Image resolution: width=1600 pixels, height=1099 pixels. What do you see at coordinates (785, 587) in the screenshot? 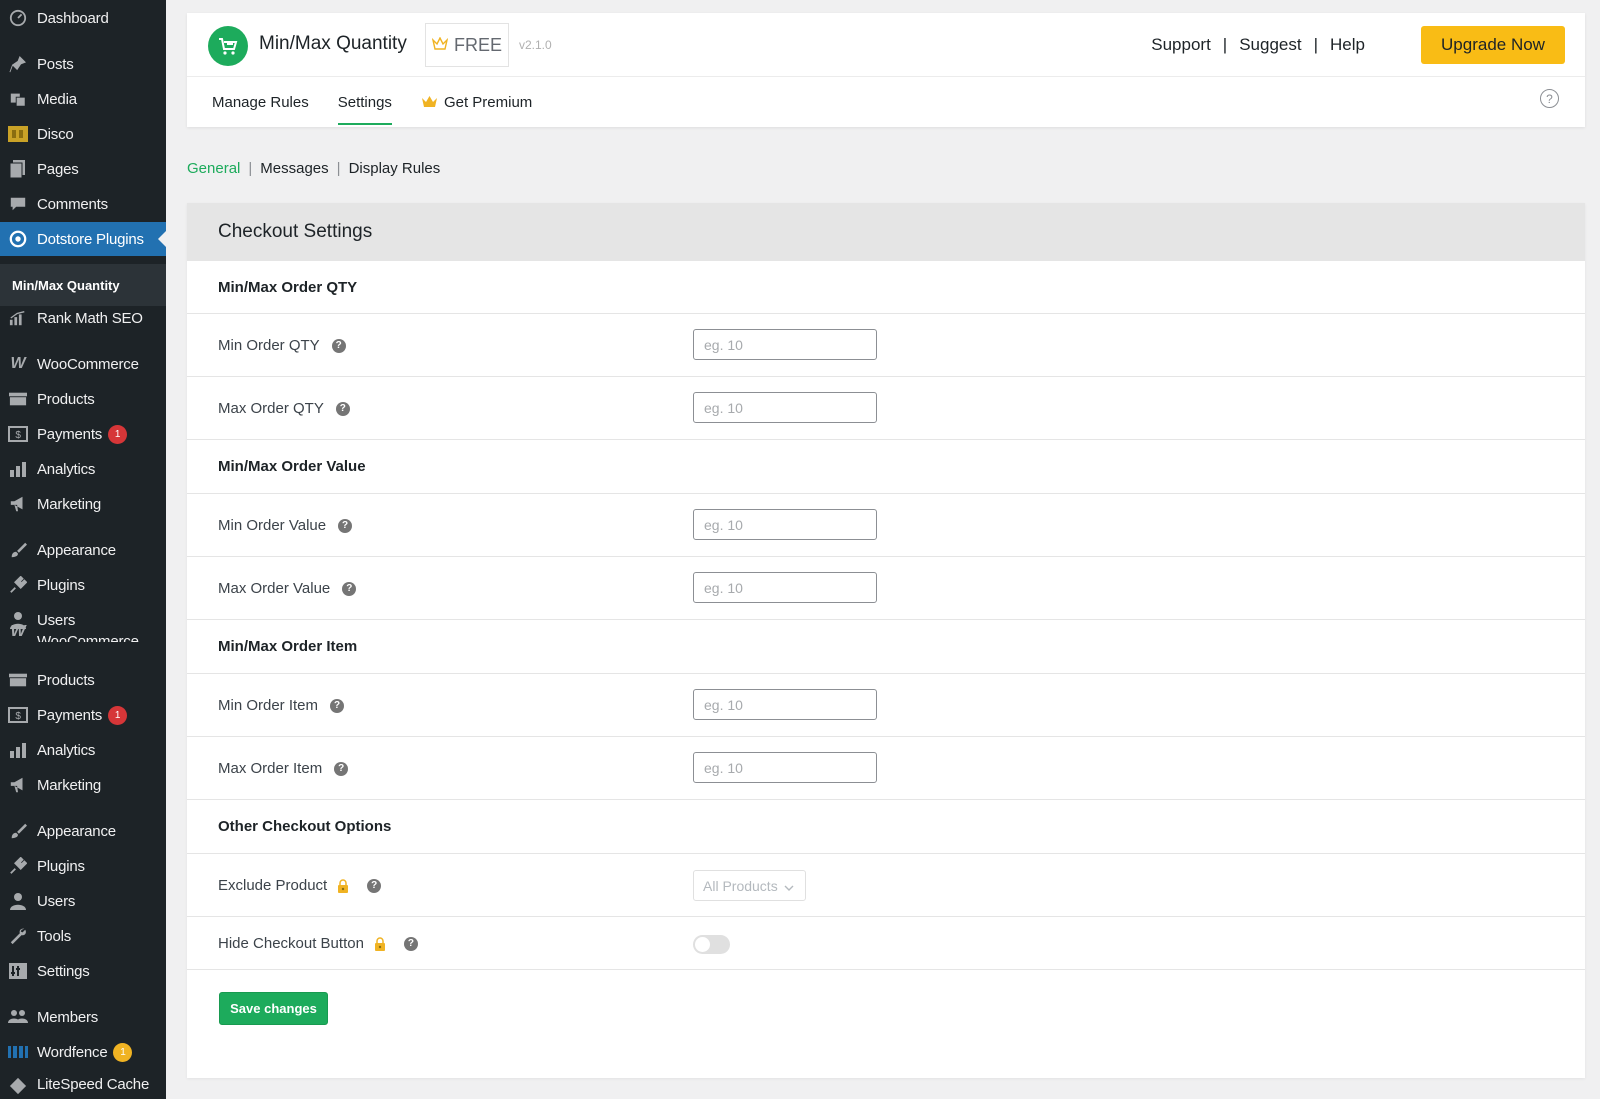
I see `max-order-value-input` at bounding box center [785, 587].